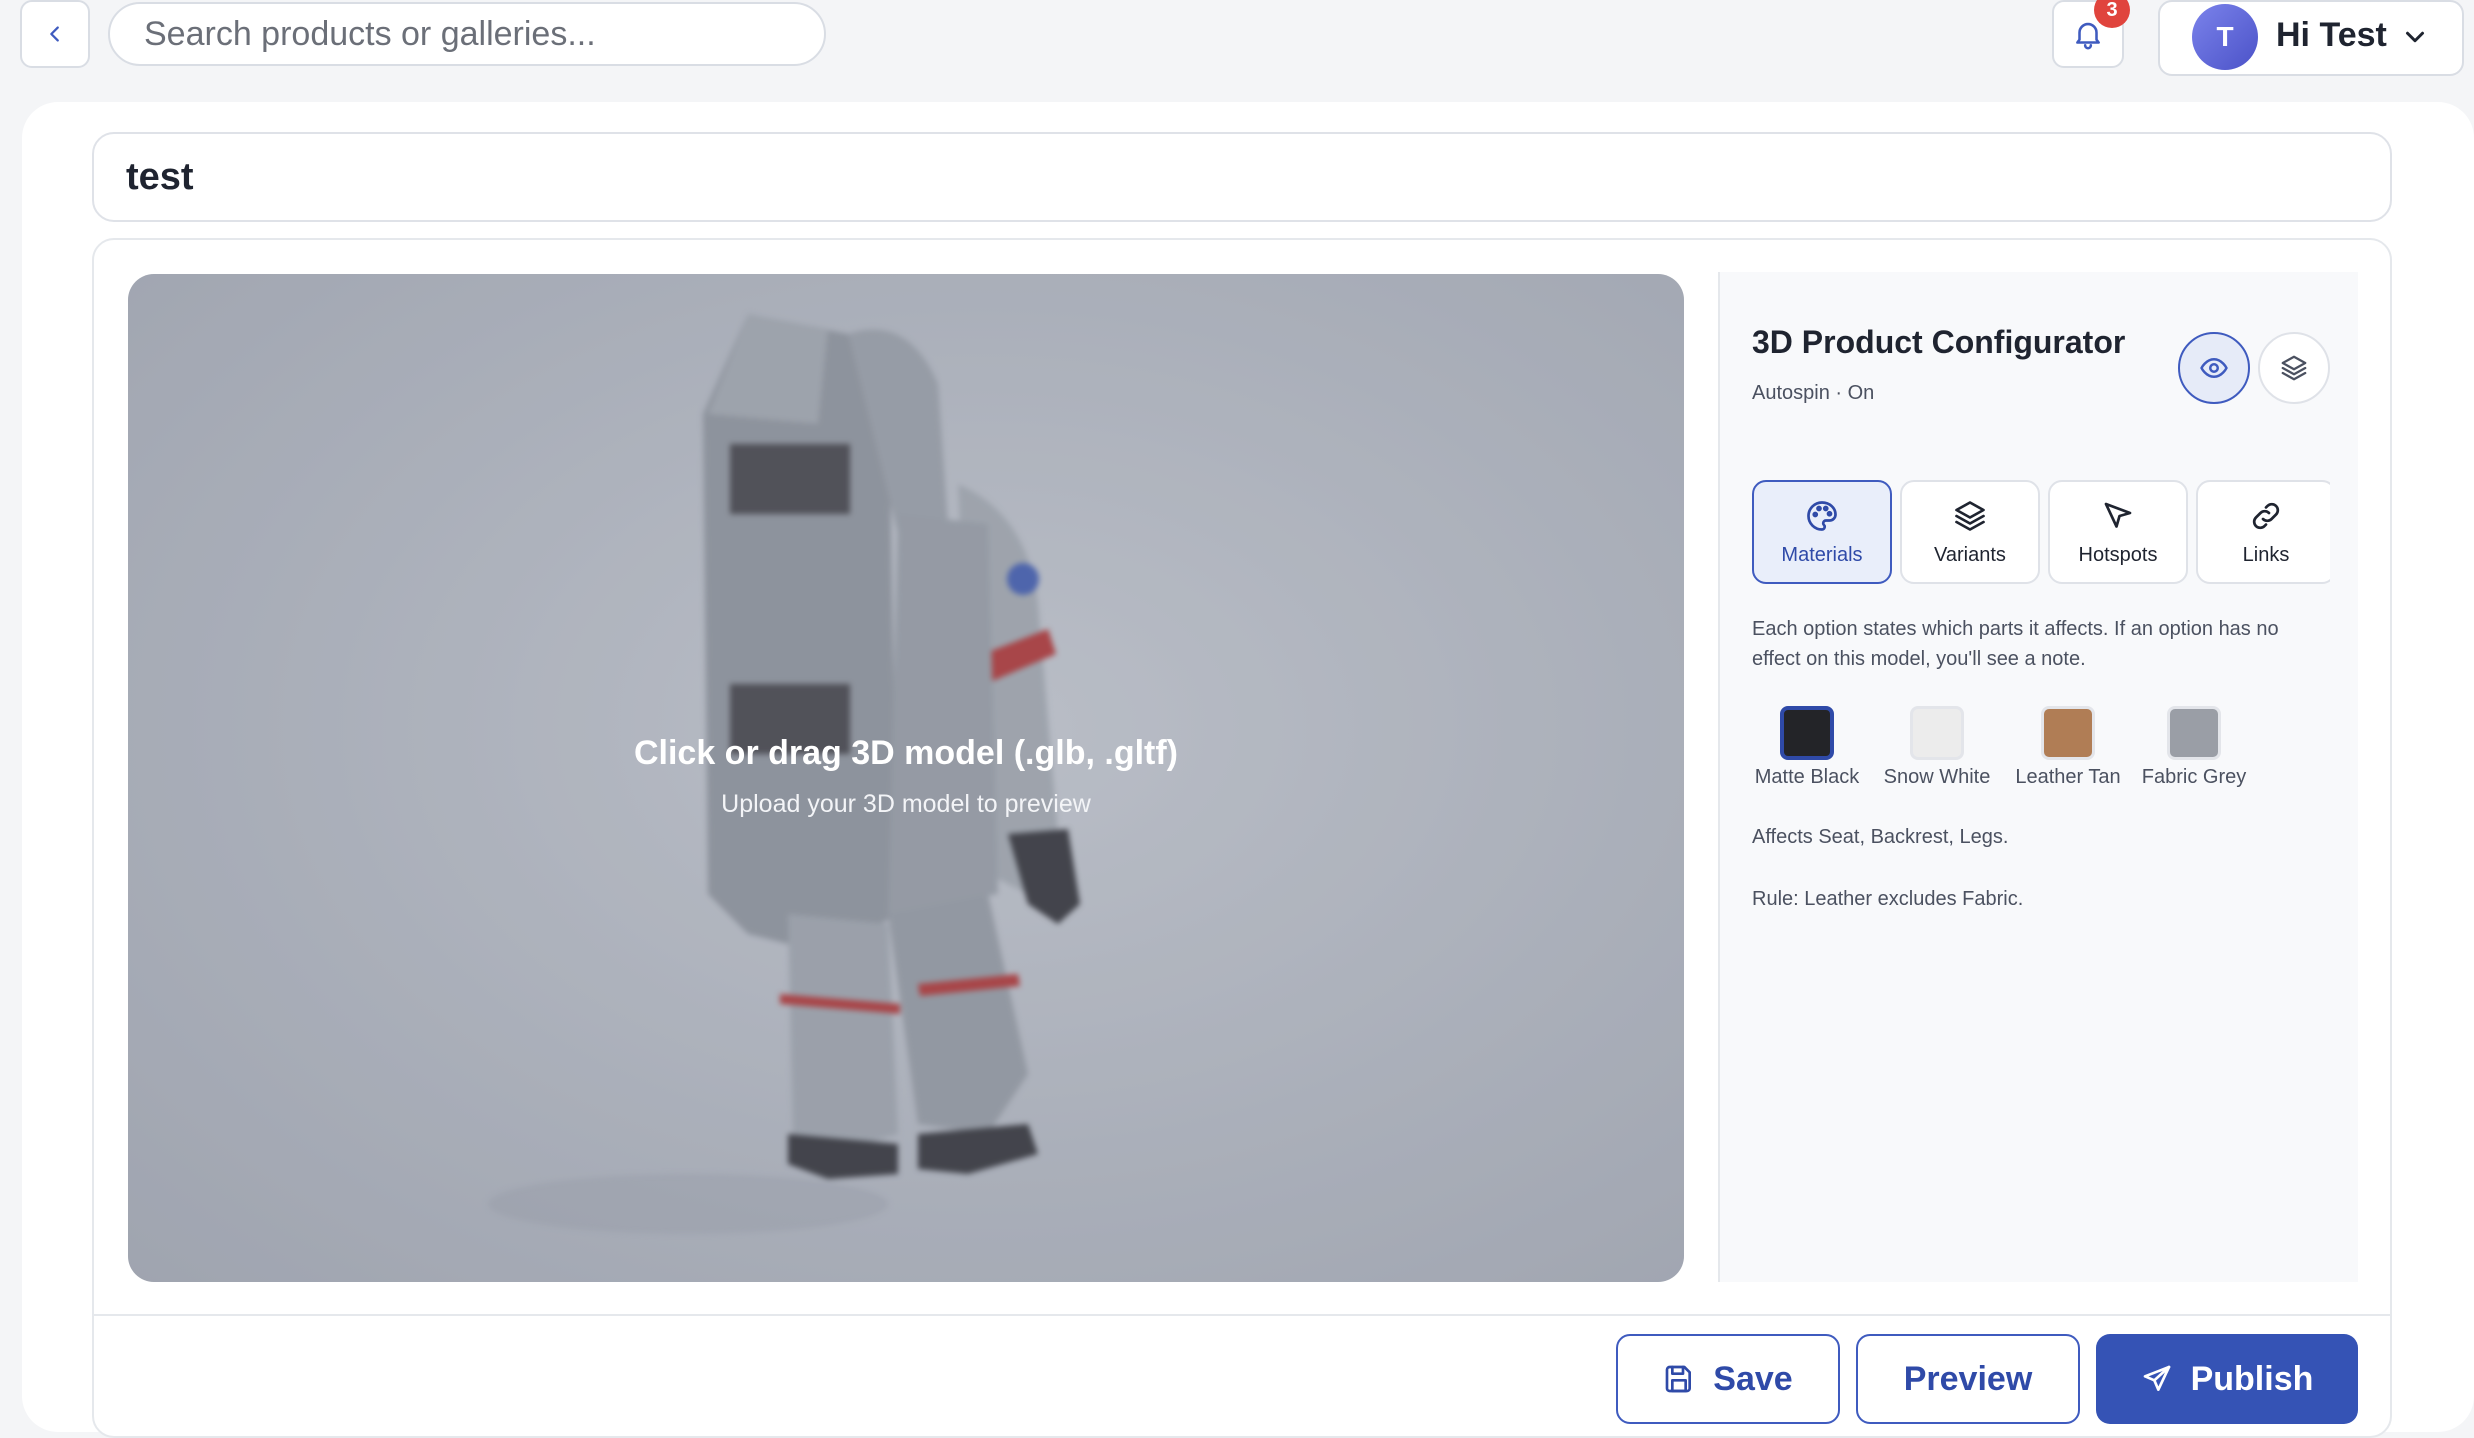 This screenshot has height=1438, width=2474. I want to click on tab-label: Links, so click(2266, 555).